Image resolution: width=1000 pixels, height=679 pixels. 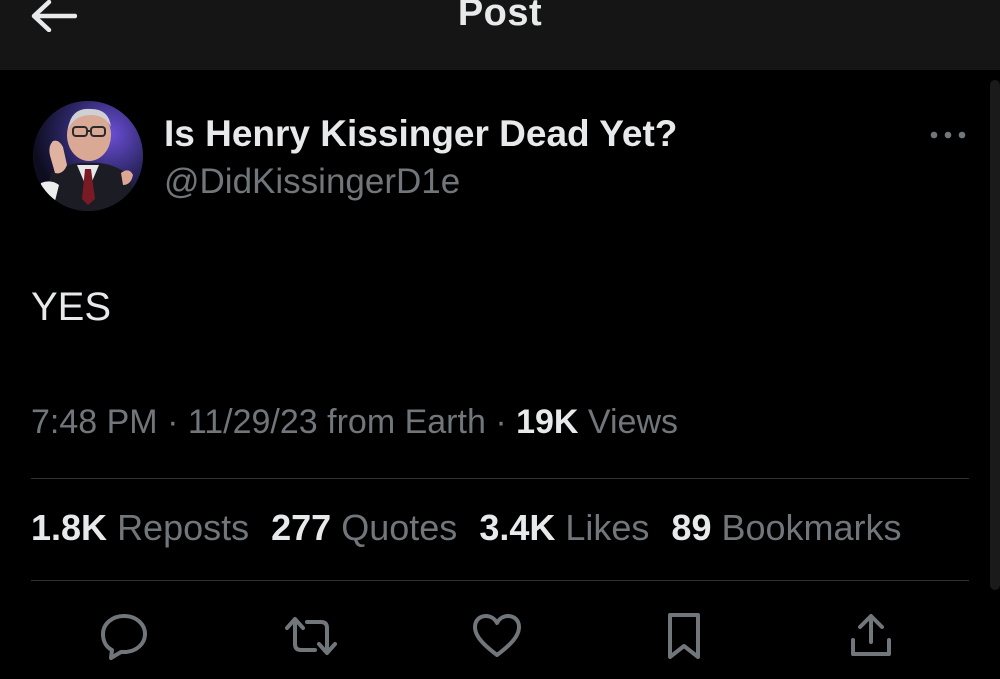 I want to click on bookmarks-stat: 89 Bookmarks, so click(x=786, y=528).